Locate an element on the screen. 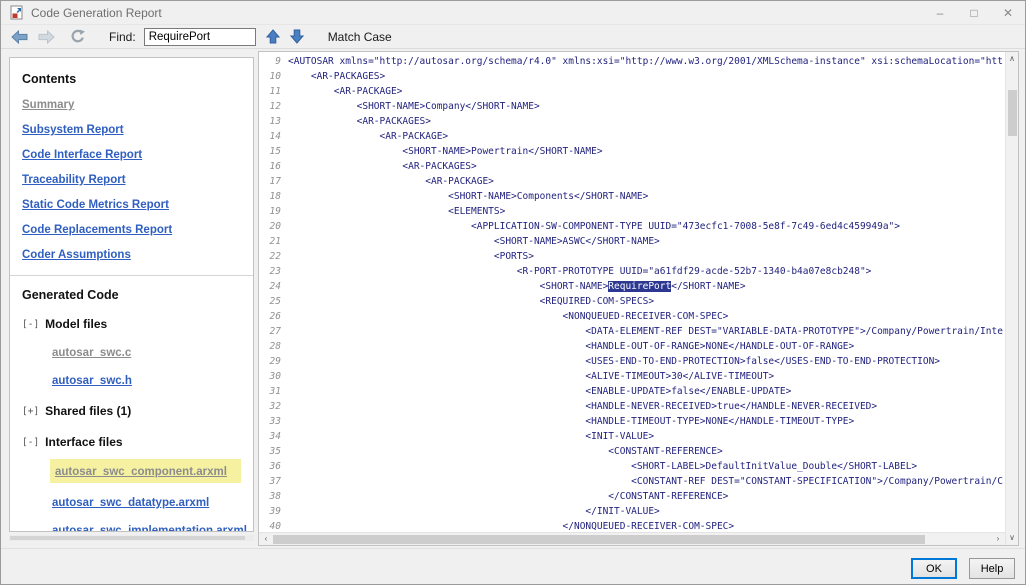 The width and height of the screenshot is (1026, 585). scroll-up-icon: ∧ is located at coordinates (1012, 59).